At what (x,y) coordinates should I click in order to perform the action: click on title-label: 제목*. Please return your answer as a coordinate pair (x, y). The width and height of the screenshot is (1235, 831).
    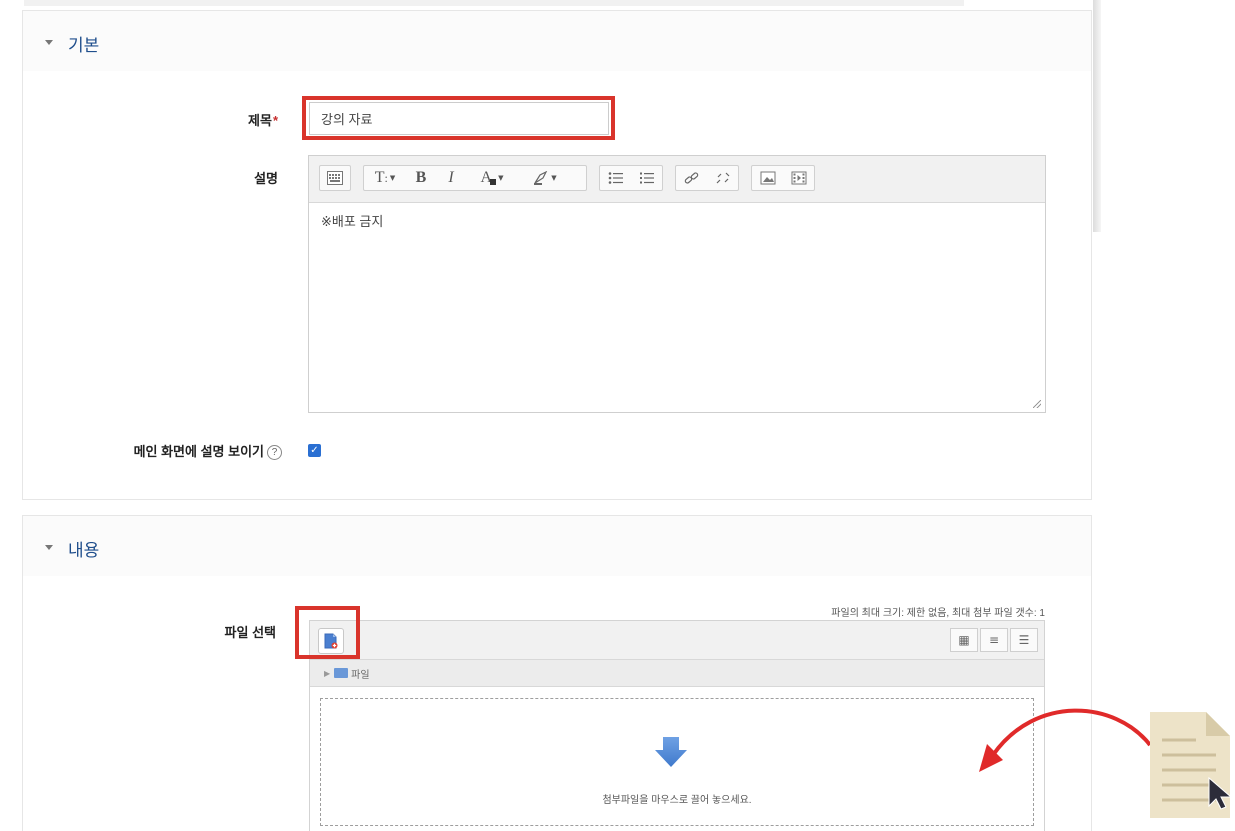
    Looking at the image, I should click on (239, 119).